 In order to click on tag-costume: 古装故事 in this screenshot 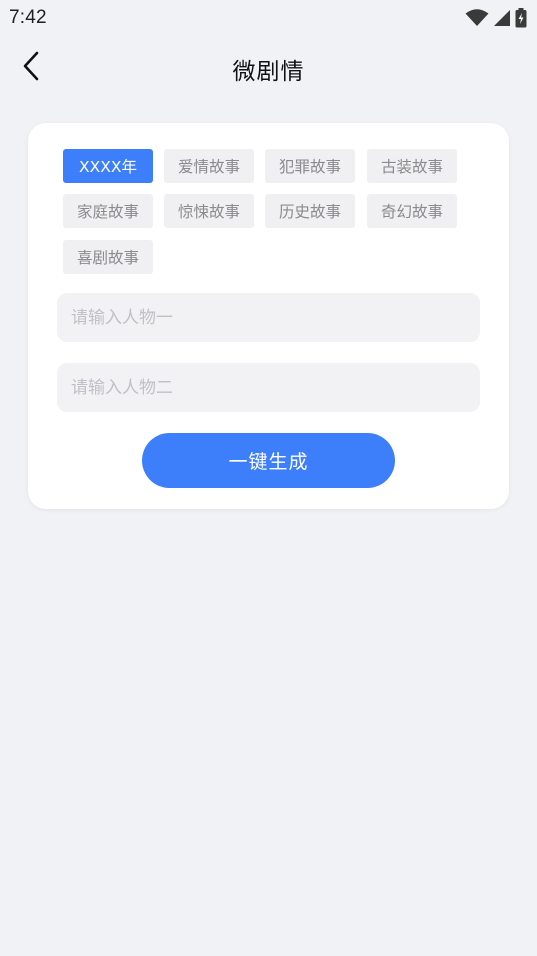, I will do `click(412, 166)`.